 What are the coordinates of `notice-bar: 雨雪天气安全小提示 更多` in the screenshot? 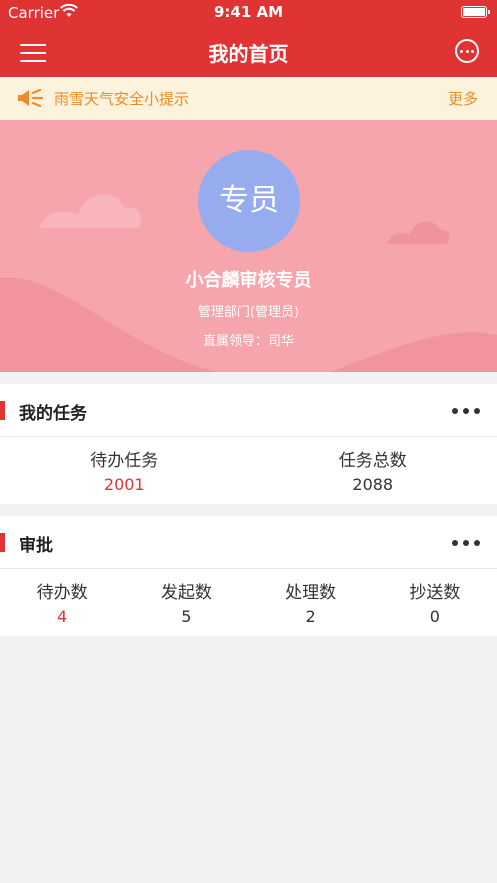 It's located at (248, 98).